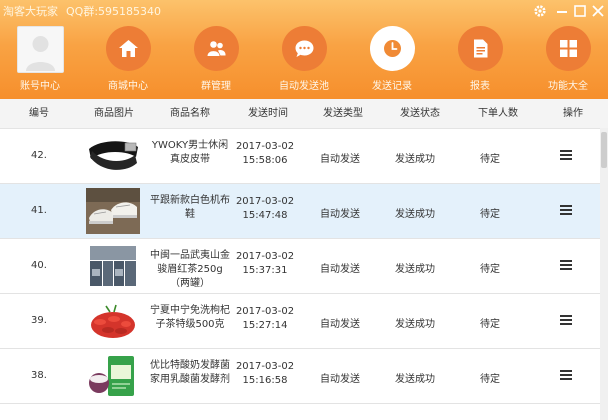  What do you see at coordinates (114, 11) in the screenshot?
I see `qq-group-label: QQ群:595185340` at bounding box center [114, 11].